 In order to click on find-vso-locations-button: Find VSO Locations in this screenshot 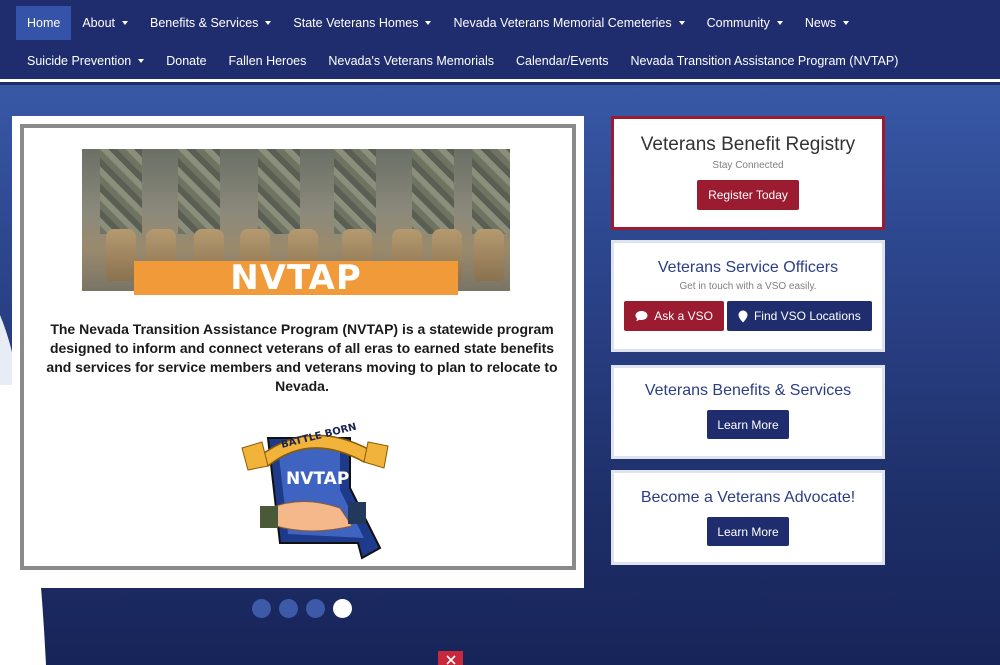, I will do `click(799, 316)`.